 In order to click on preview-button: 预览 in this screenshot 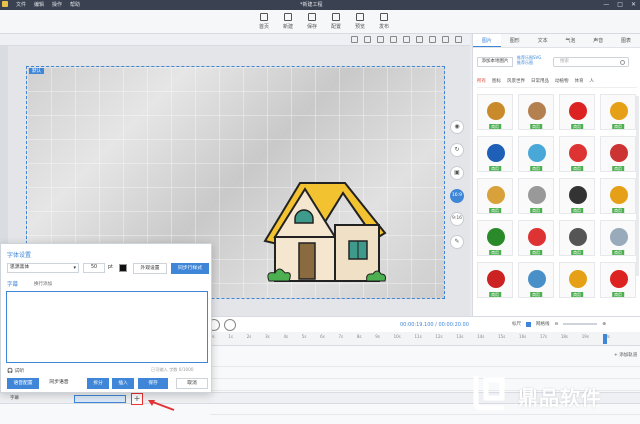, I will do `click(360, 21)`.